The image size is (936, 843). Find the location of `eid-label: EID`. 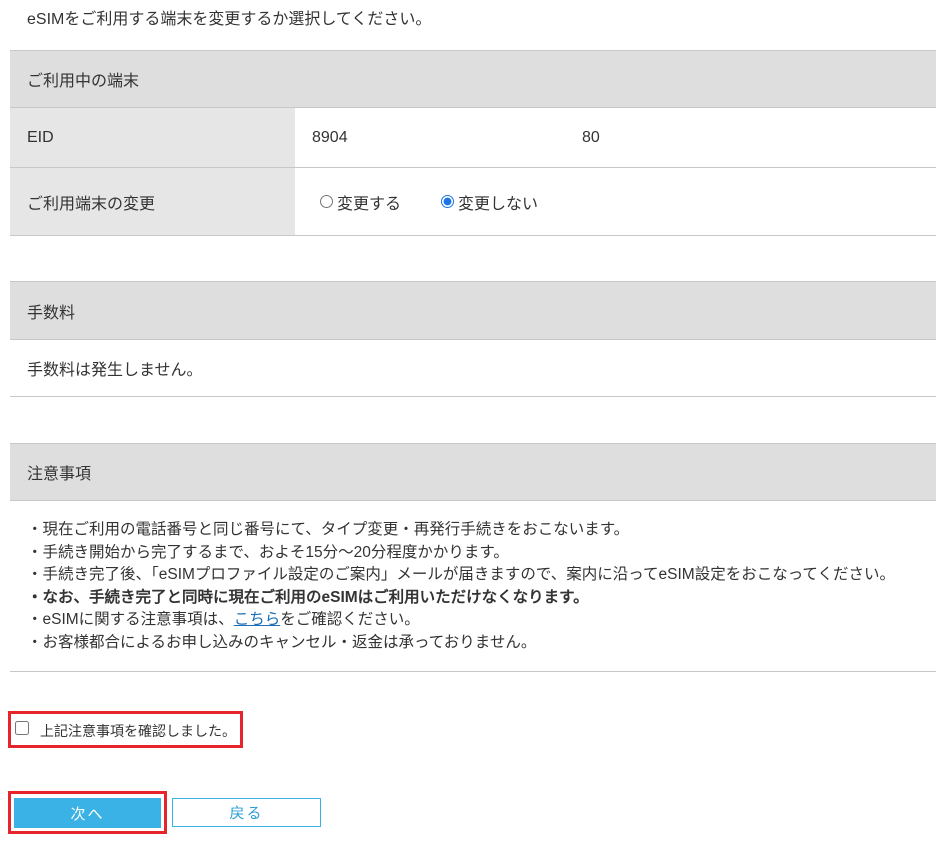

eid-label: EID is located at coordinates (152, 137).